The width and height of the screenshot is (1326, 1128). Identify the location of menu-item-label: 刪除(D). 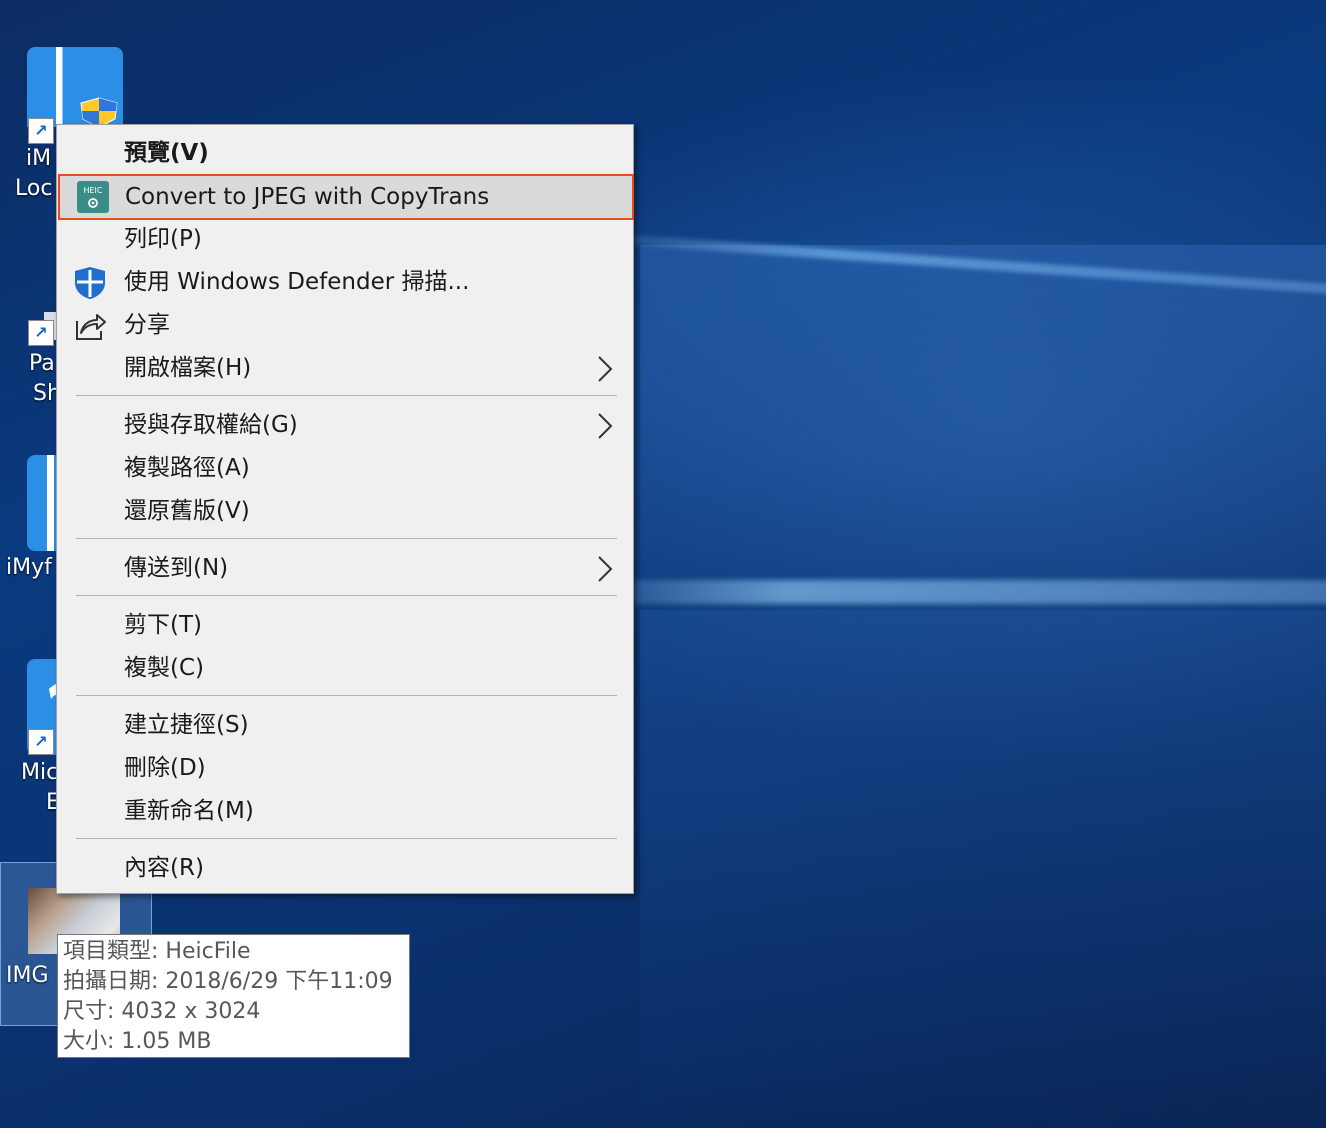
(165, 768).